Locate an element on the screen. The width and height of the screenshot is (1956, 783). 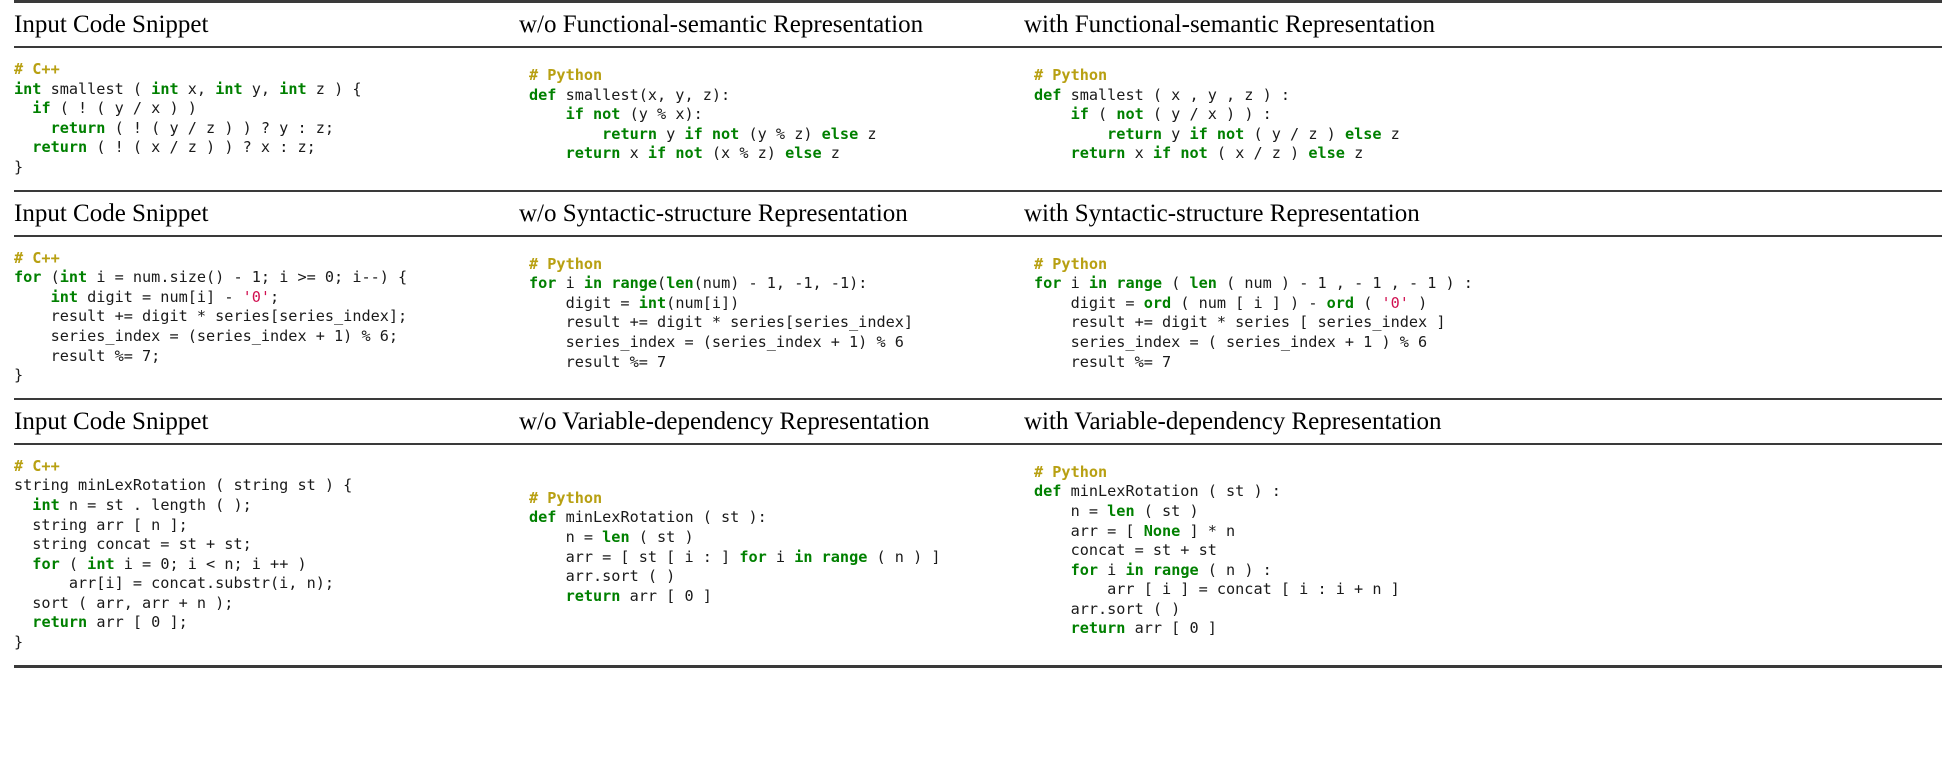
section-1-header-input: Input Code Snippet is located at coordinates (111, 24).